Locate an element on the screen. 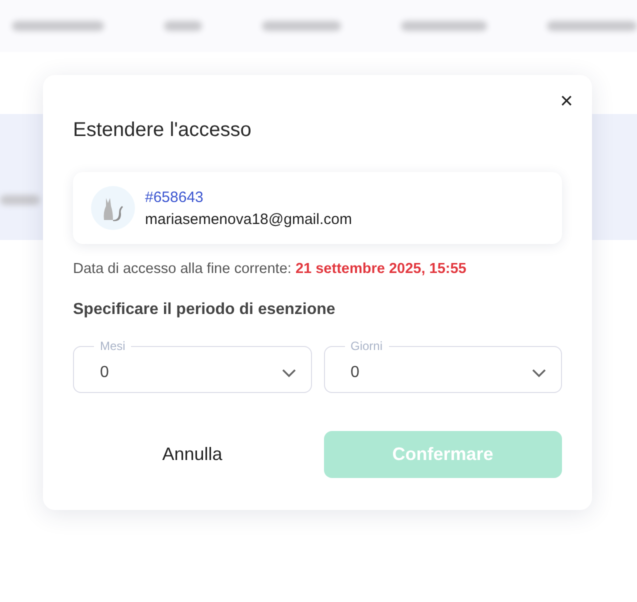 Image resolution: width=637 pixels, height=602 pixels. dialog-title: Estendere l'accesso is located at coordinates (162, 130).